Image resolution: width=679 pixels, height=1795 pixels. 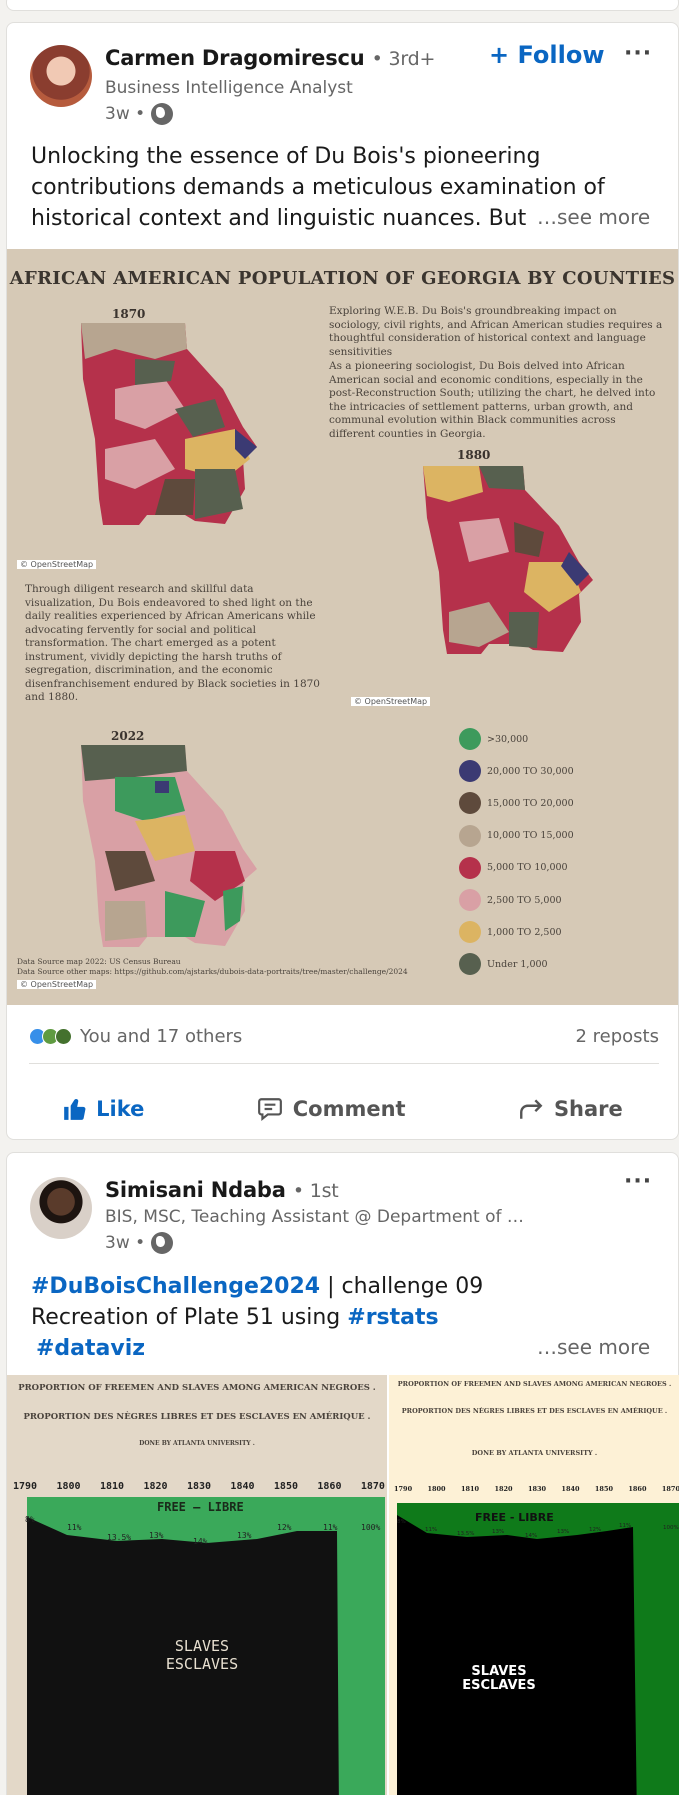 What do you see at coordinates (161, 1036) in the screenshot?
I see `reactions-count: You and 17 others` at bounding box center [161, 1036].